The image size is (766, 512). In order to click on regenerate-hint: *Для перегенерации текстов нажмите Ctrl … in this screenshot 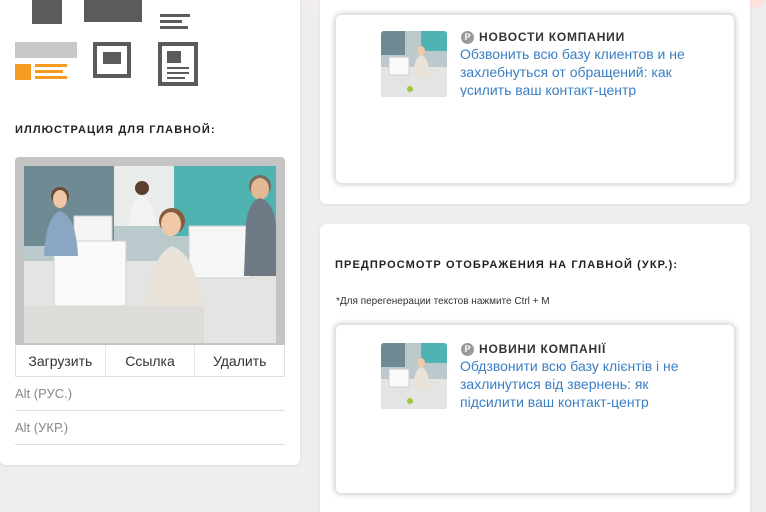, I will do `click(443, 301)`.